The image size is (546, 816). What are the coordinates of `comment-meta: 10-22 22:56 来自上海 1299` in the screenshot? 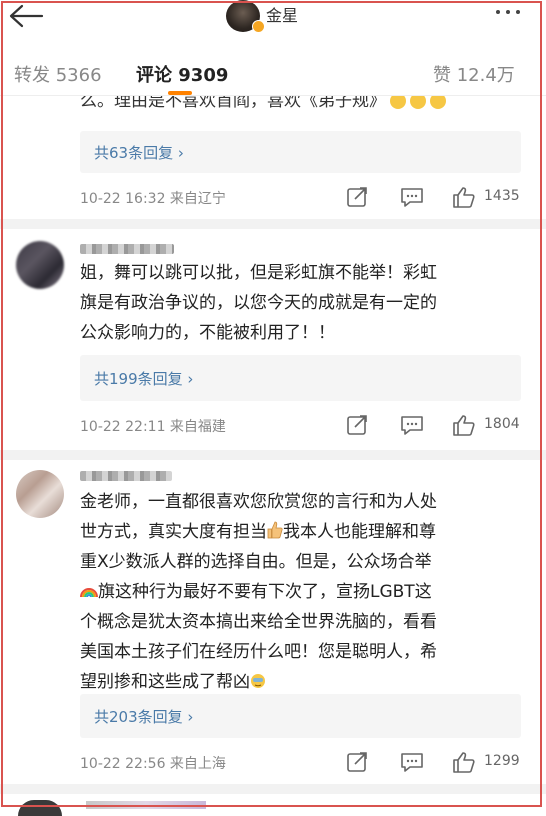 It's located at (302, 763).